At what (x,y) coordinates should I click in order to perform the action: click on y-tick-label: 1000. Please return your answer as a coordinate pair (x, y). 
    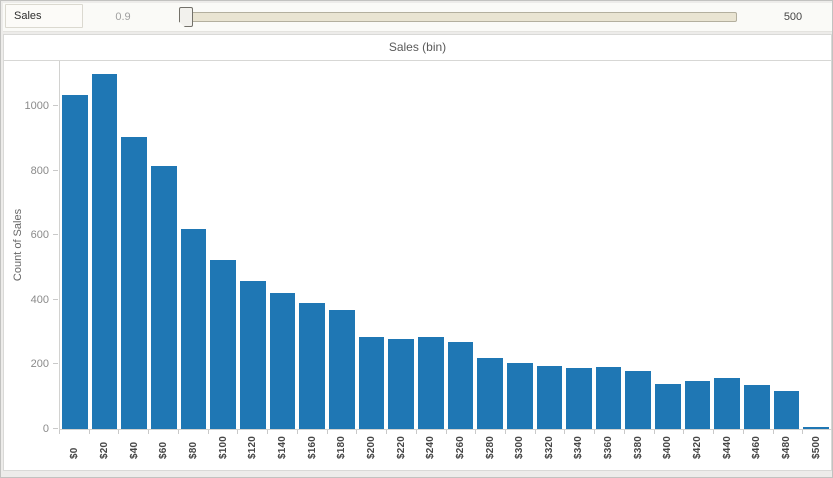
    Looking at the image, I should click on (36, 106).